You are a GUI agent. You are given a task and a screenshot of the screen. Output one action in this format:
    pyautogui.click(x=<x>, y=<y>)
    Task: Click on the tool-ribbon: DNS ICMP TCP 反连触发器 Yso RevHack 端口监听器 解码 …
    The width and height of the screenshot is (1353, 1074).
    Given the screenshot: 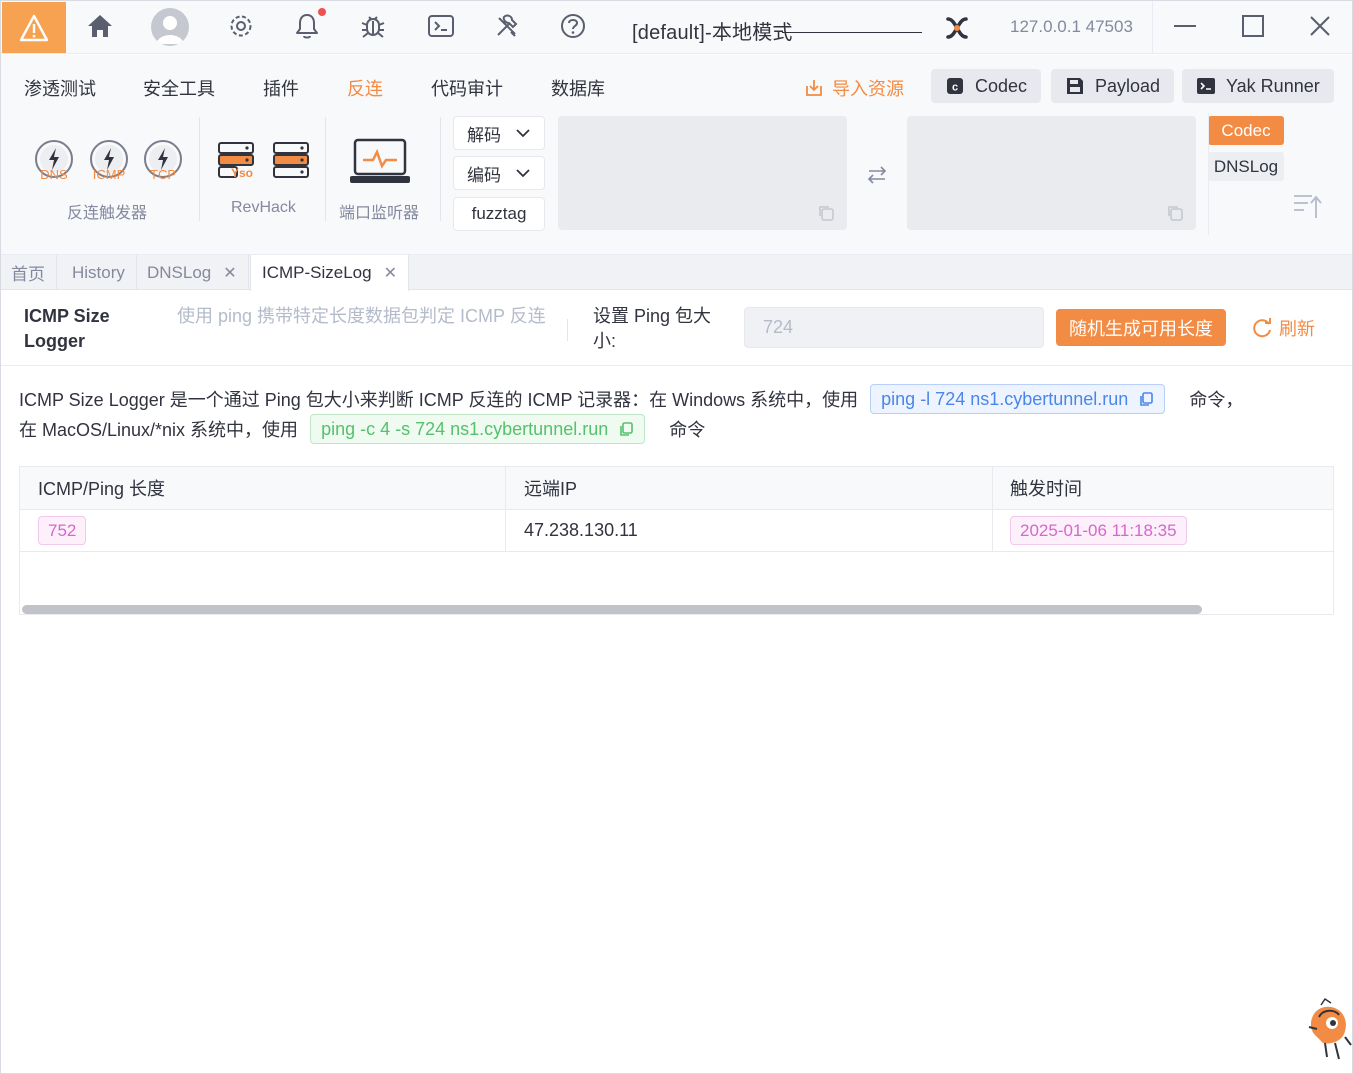 What is the action you would take?
    pyautogui.click(x=676, y=184)
    